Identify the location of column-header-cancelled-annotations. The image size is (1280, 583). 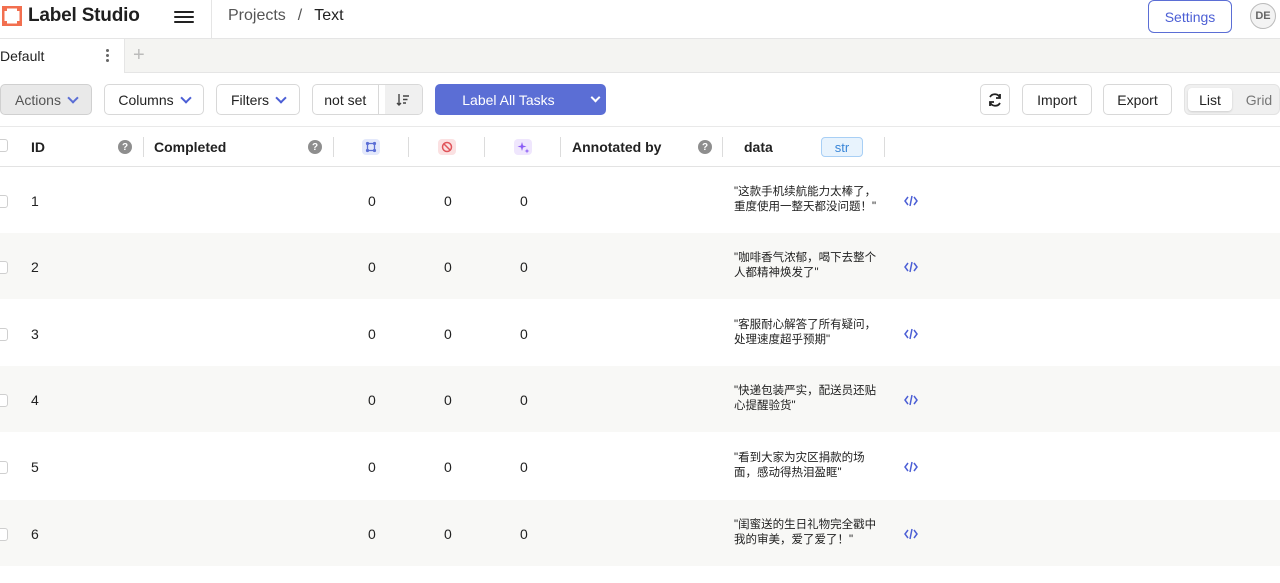
(447, 147).